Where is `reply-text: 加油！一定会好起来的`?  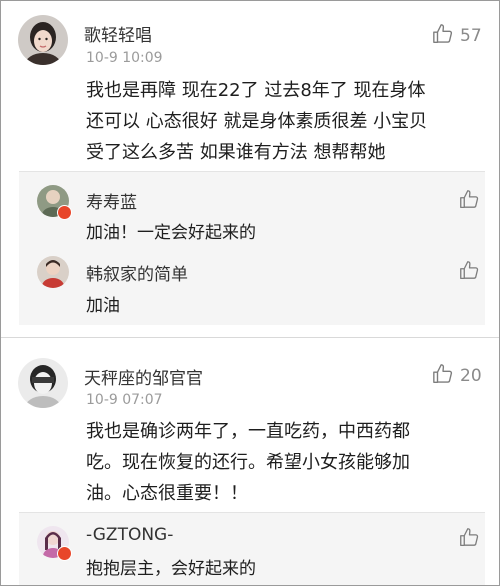 reply-text: 加油！一定会好起来的 is located at coordinates (171, 233).